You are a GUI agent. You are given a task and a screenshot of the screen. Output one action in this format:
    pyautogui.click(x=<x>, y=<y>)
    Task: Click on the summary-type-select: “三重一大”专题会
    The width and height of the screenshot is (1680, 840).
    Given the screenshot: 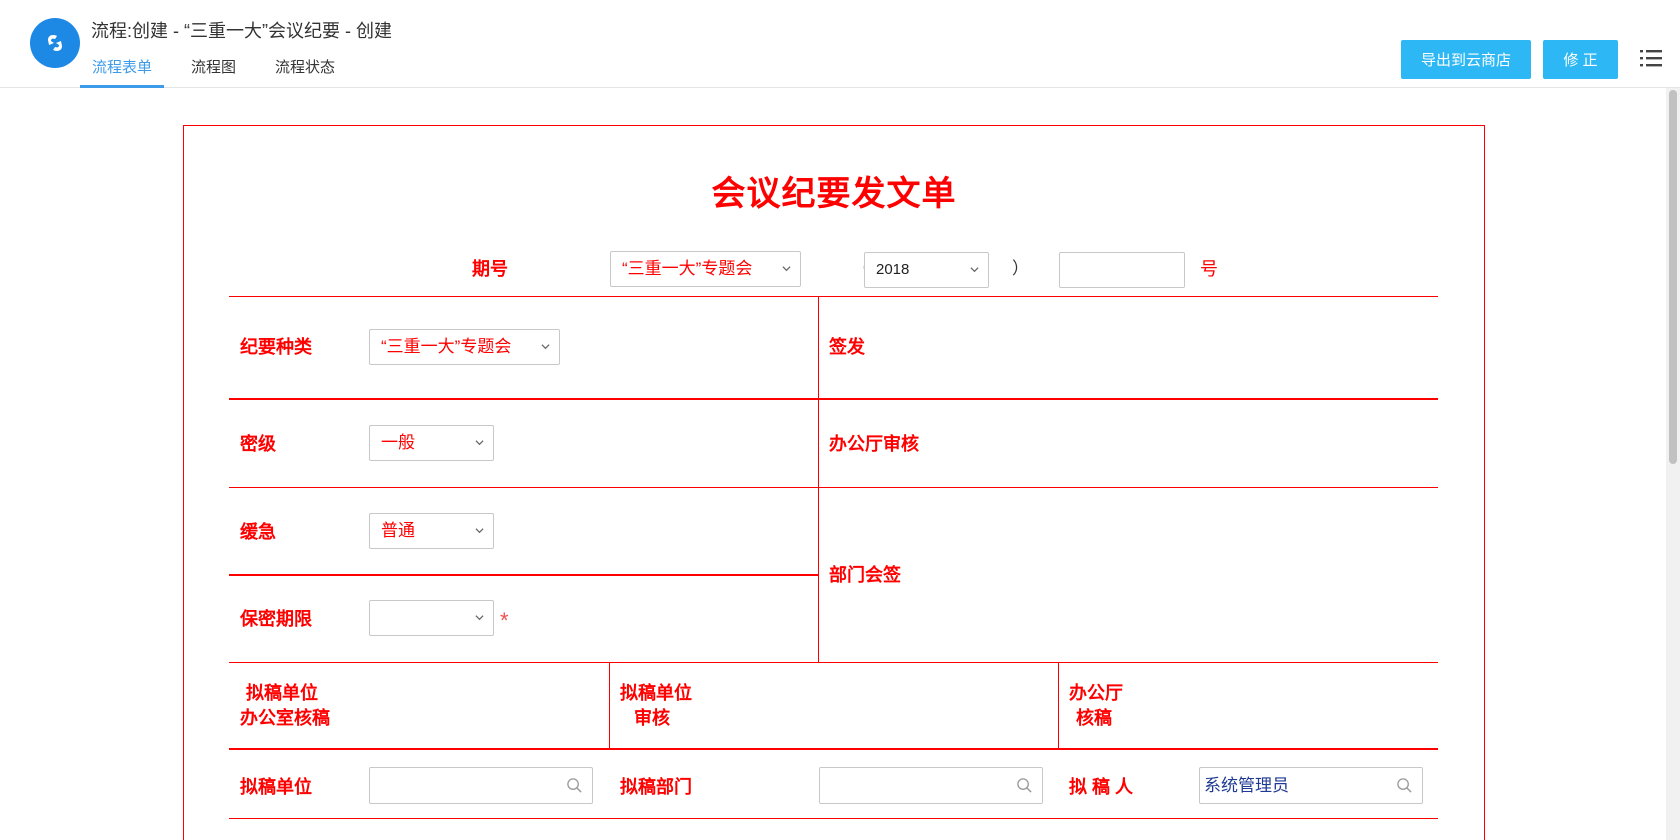 What is the action you would take?
    pyautogui.click(x=464, y=347)
    